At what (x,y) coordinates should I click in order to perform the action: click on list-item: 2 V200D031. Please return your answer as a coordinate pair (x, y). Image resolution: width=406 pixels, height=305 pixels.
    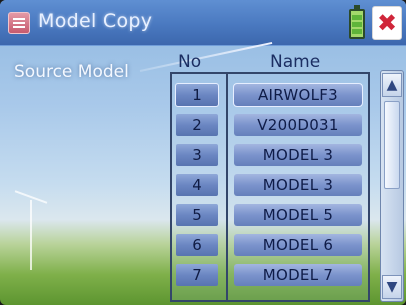
    Looking at the image, I should click on (203, 126).